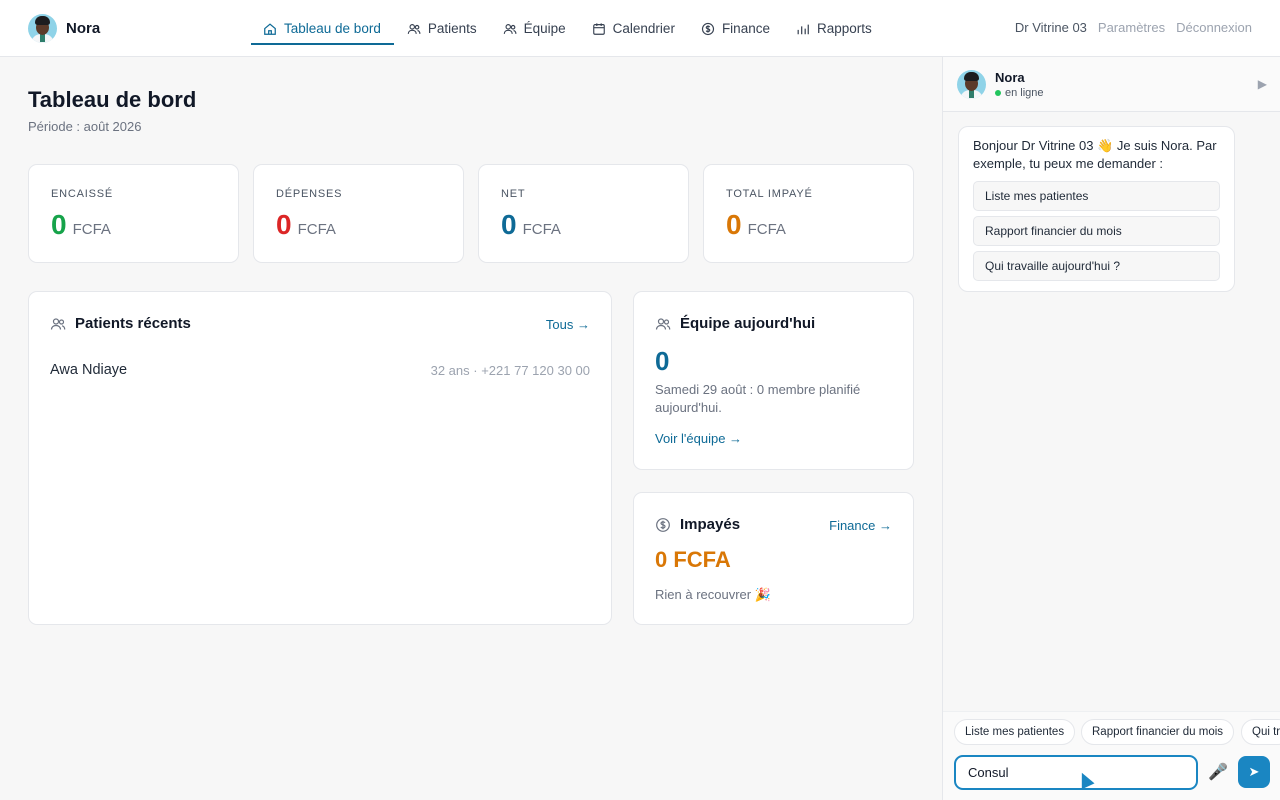 This screenshot has width=1280, height=800. I want to click on nav-patients: Patients, so click(442, 28).